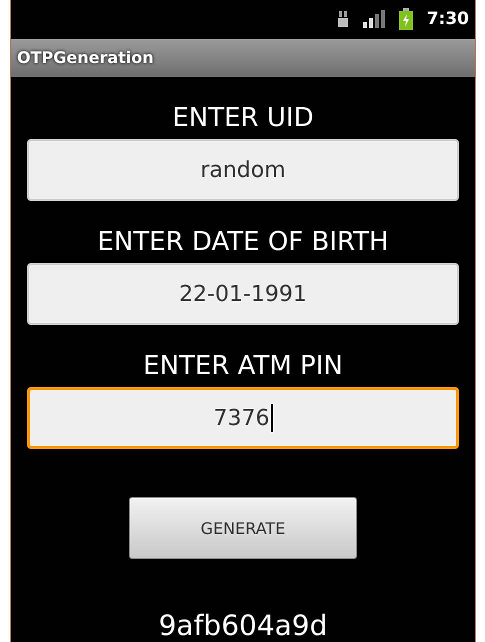 The image size is (485, 642). I want to click on otp-result: 9afb604a9d, so click(243, 625).